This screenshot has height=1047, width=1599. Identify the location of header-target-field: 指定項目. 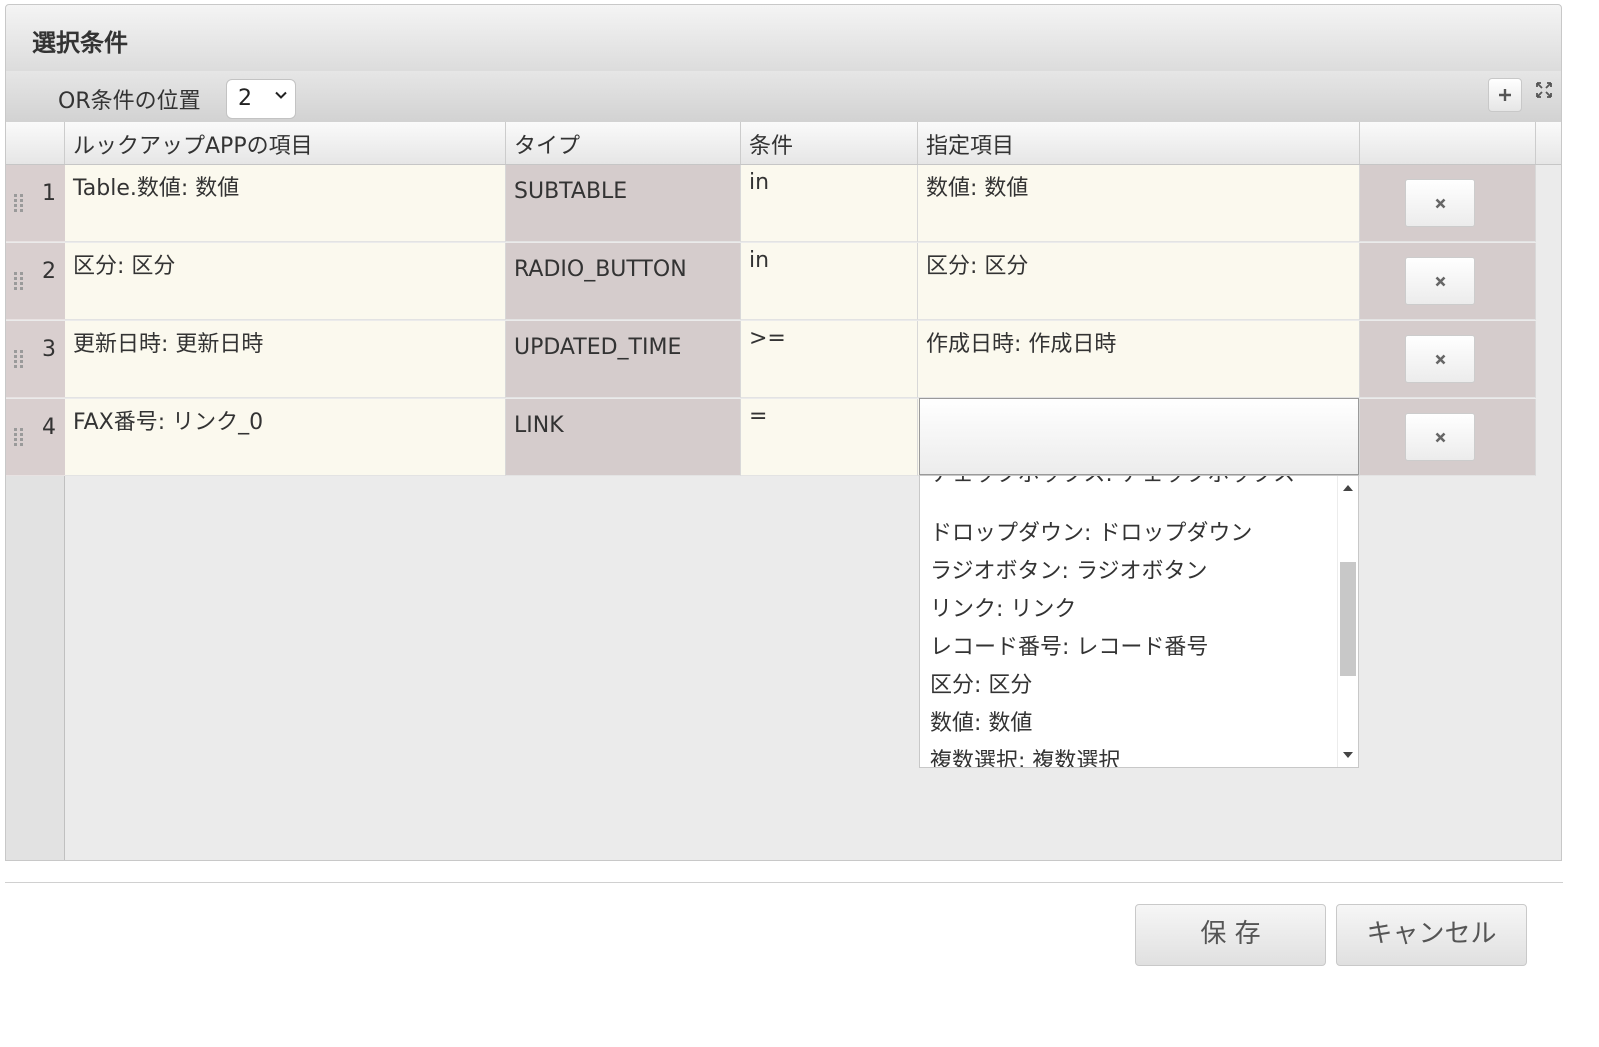
(1139, 143).